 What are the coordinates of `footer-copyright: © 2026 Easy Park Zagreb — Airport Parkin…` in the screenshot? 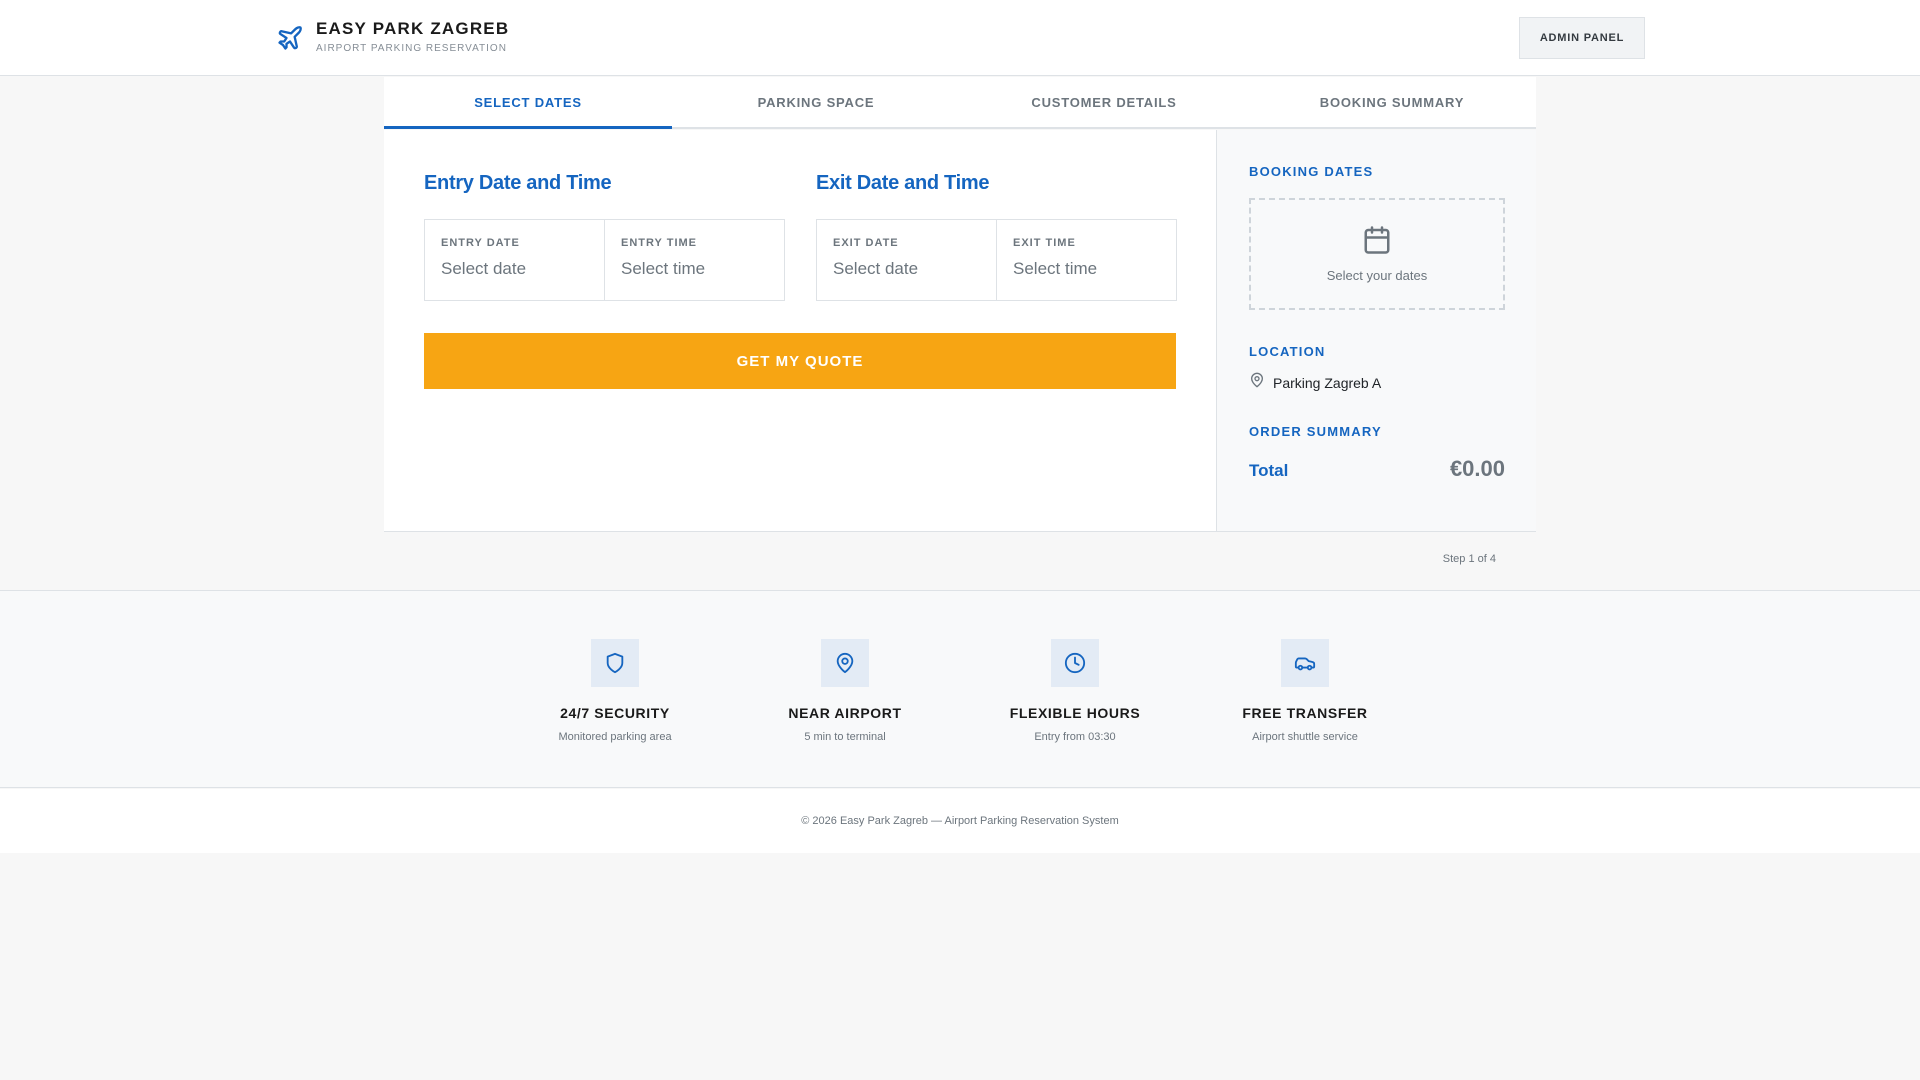 It's located at (960, 821).